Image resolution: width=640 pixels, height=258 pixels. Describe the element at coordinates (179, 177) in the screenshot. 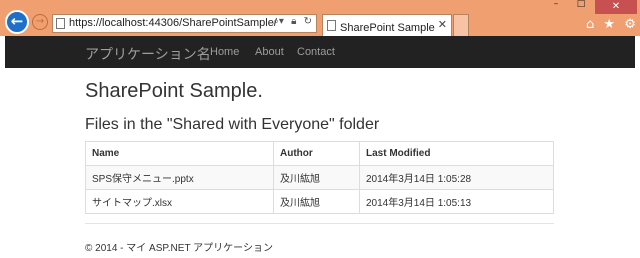

I see `file-name-cell: SPS保守メニュー.pptx` at that location.